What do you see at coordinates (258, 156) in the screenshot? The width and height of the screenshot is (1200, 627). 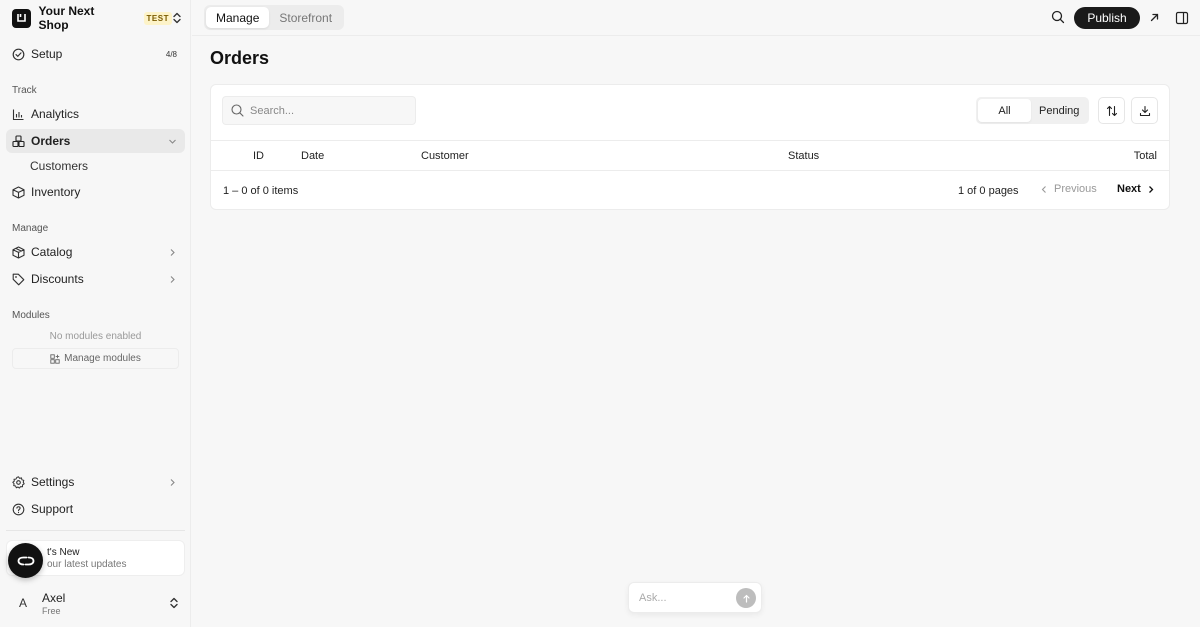 I see `column-header-id: ID` at bounding box center [258, 156].